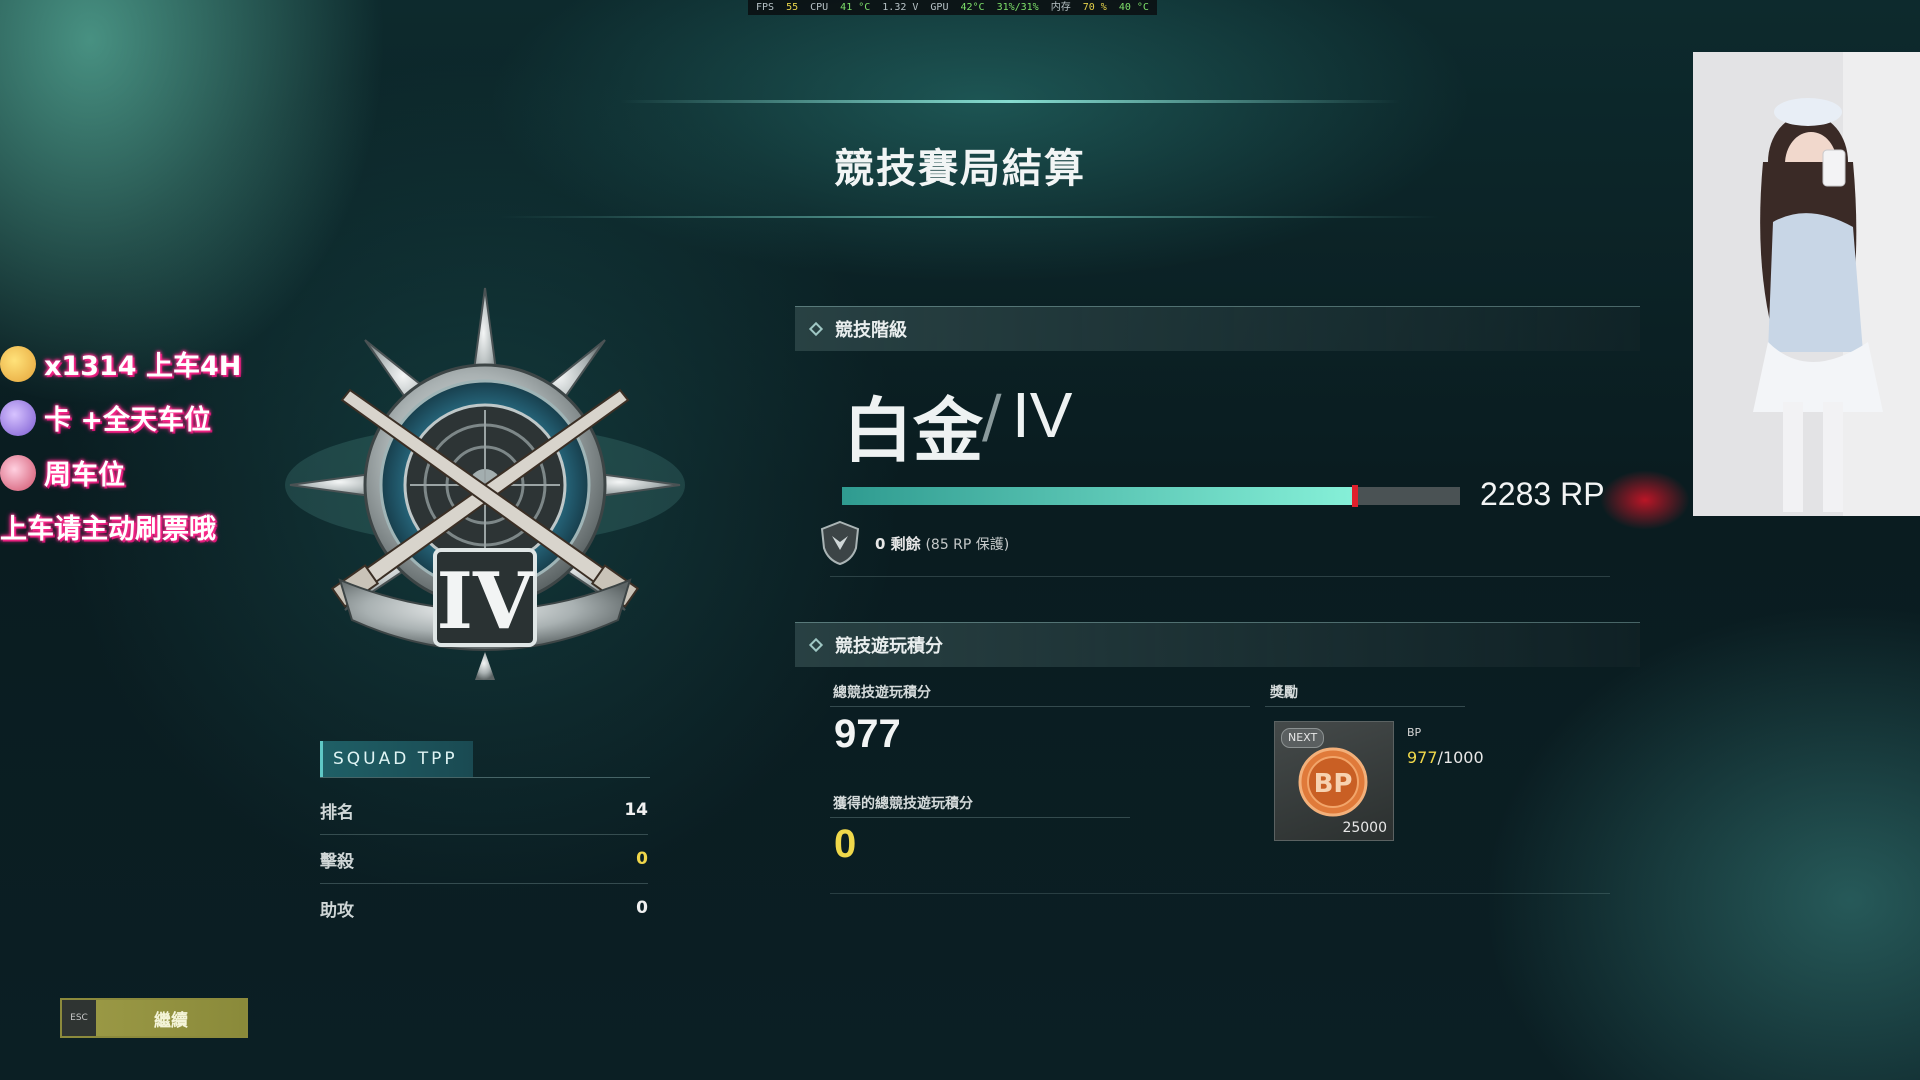 This screenshot has width=1920, height=1080. I want to click on fps-label: FPS, so click(765, 7).